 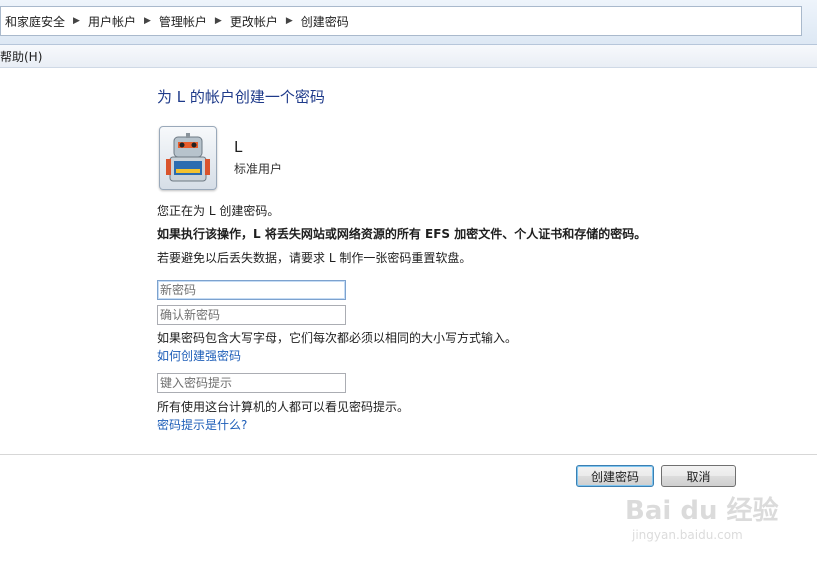 I want to click on menu-help: 帮助(H), so click(x=21, y=56).